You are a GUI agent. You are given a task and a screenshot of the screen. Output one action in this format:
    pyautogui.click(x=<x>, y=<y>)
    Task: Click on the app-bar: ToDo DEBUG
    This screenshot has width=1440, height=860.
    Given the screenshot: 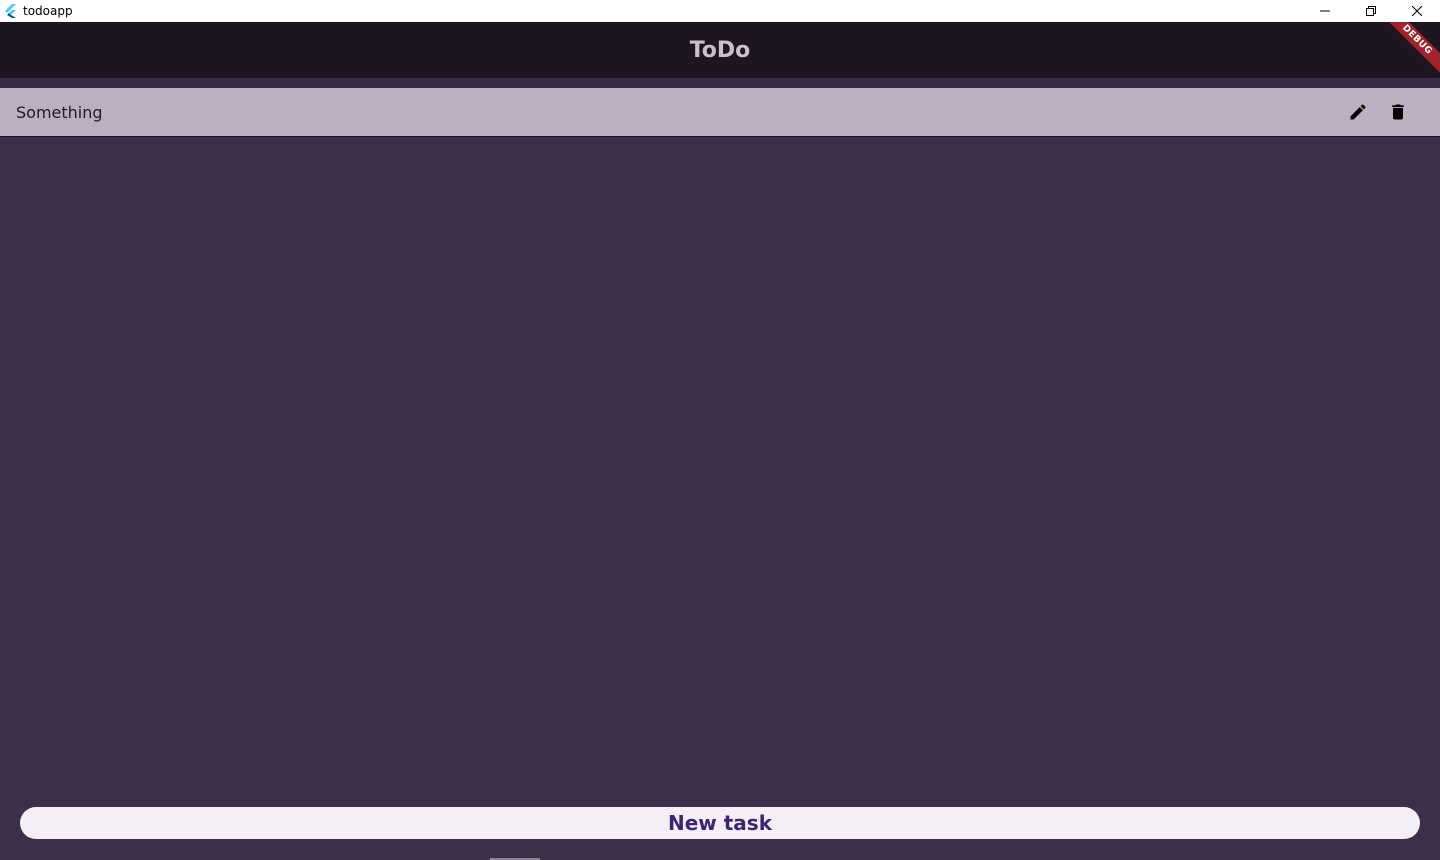 What is the action you would take?
    pyautogui.click(x=720, y=50)
    